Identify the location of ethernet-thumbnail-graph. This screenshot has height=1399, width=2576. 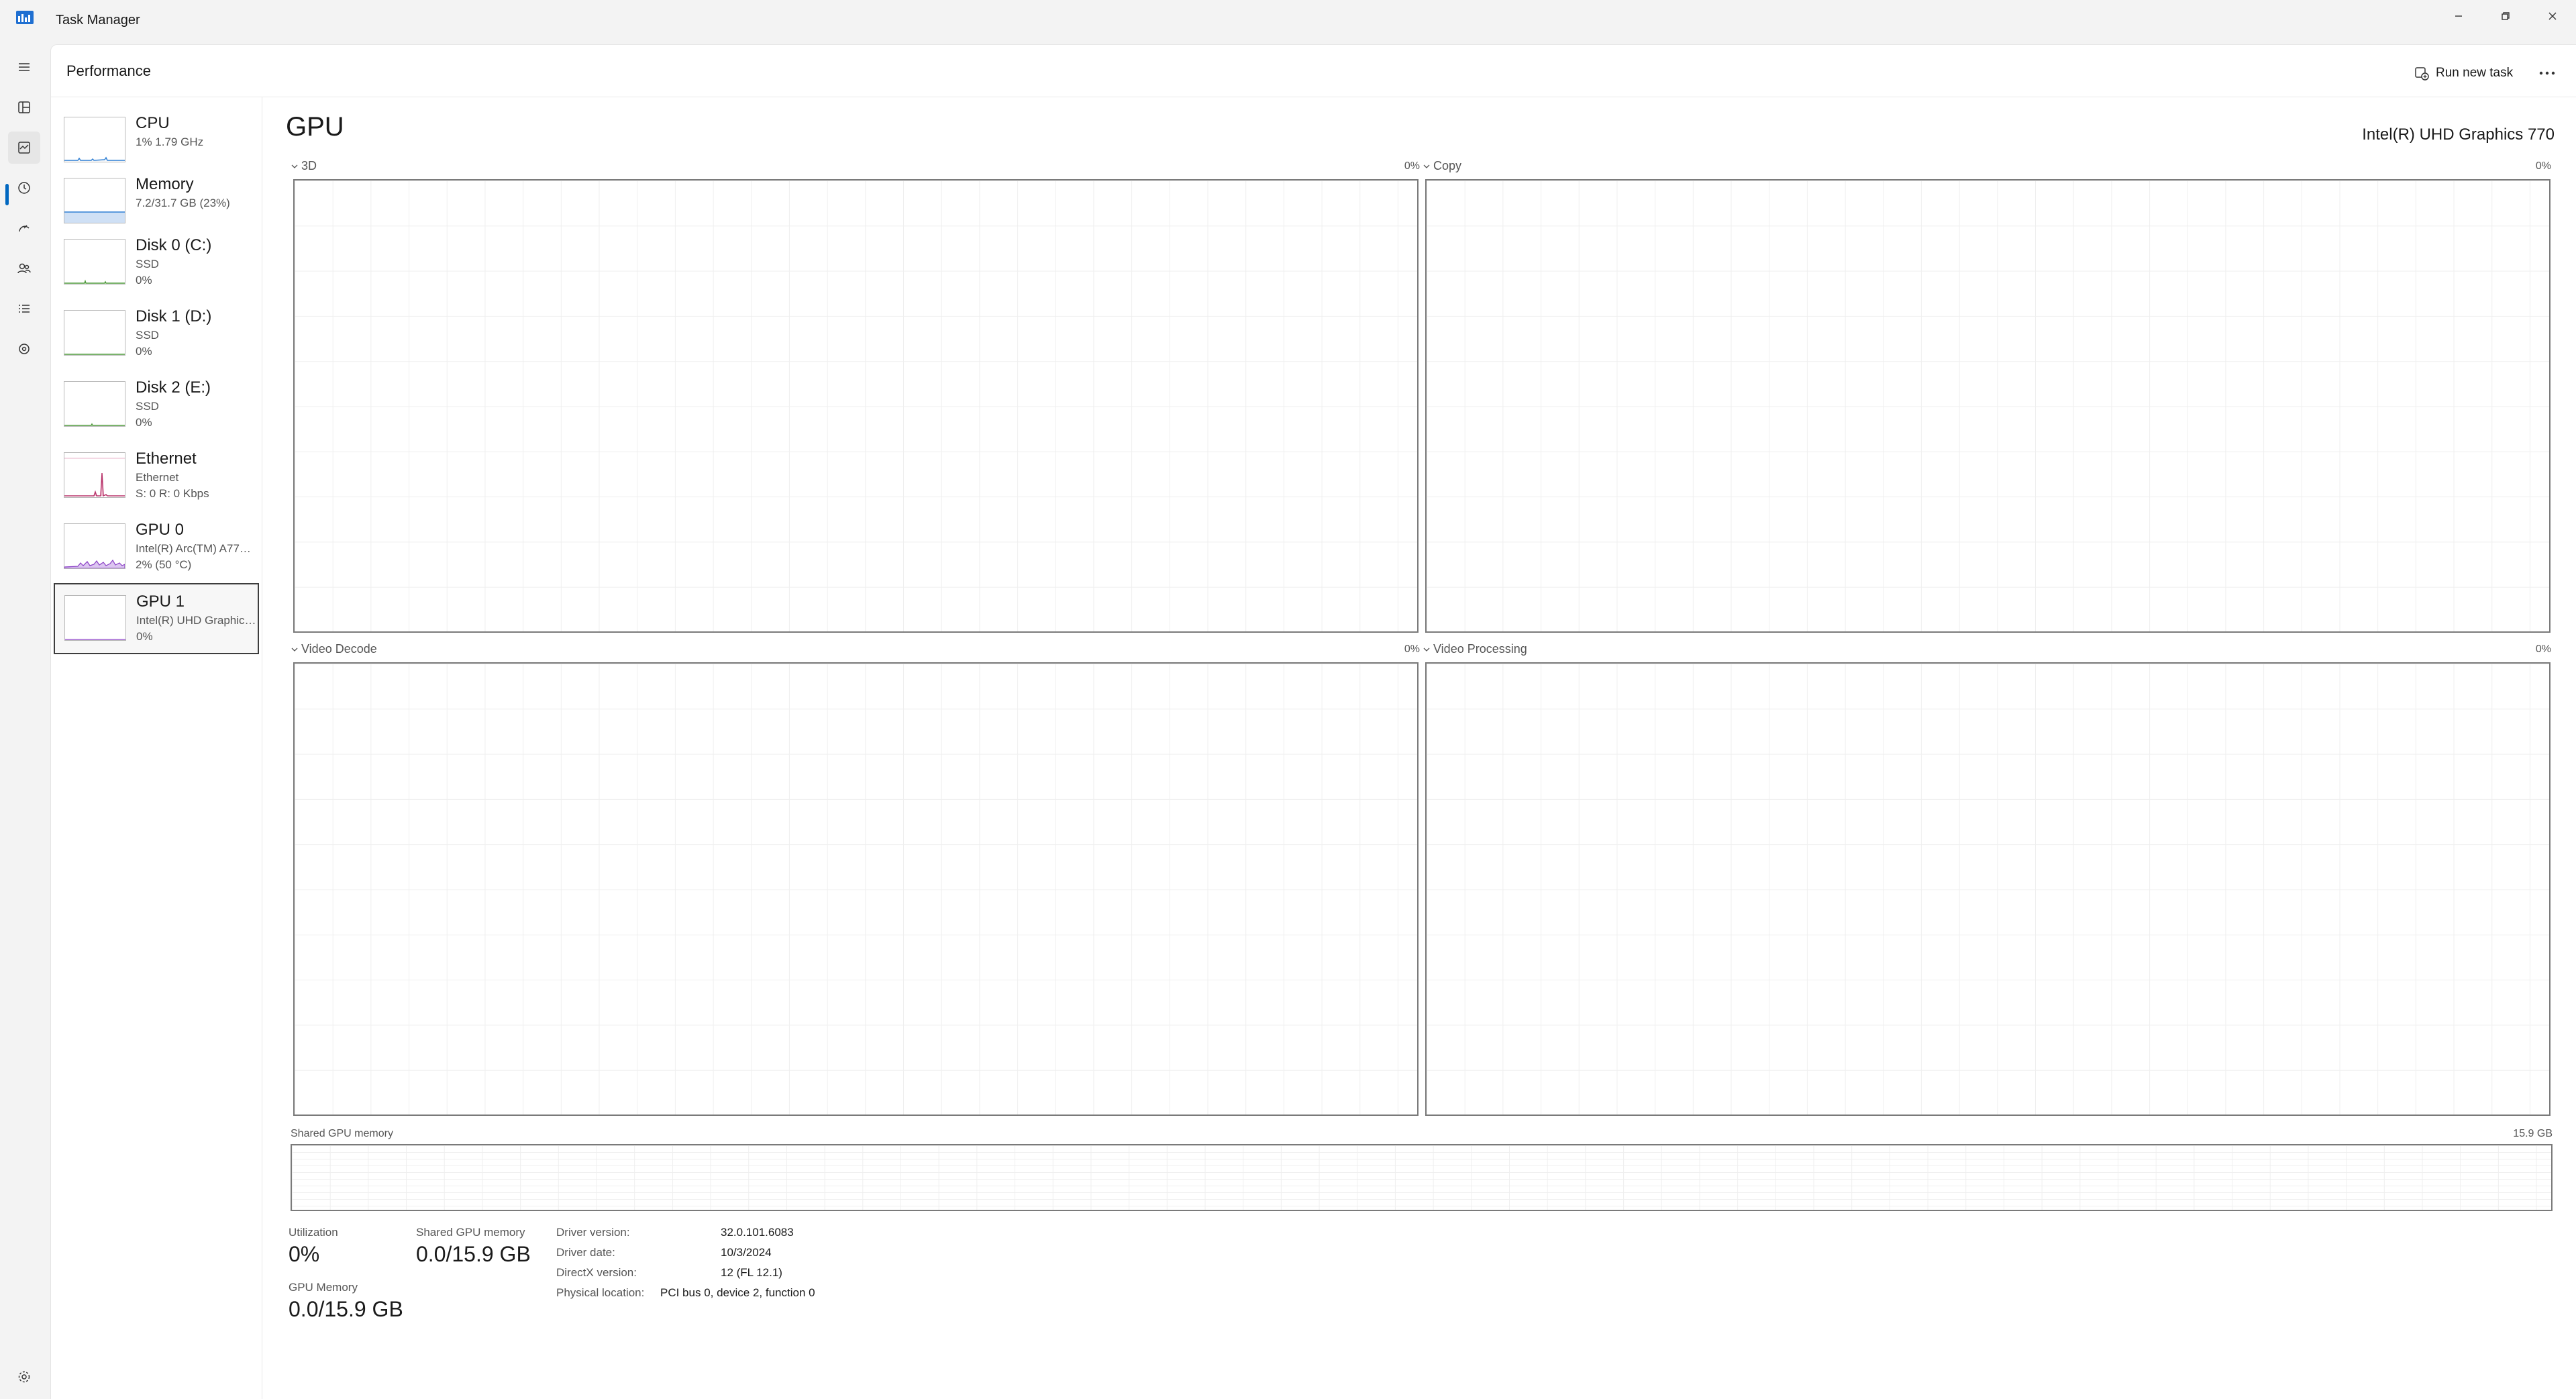
(94, 475).